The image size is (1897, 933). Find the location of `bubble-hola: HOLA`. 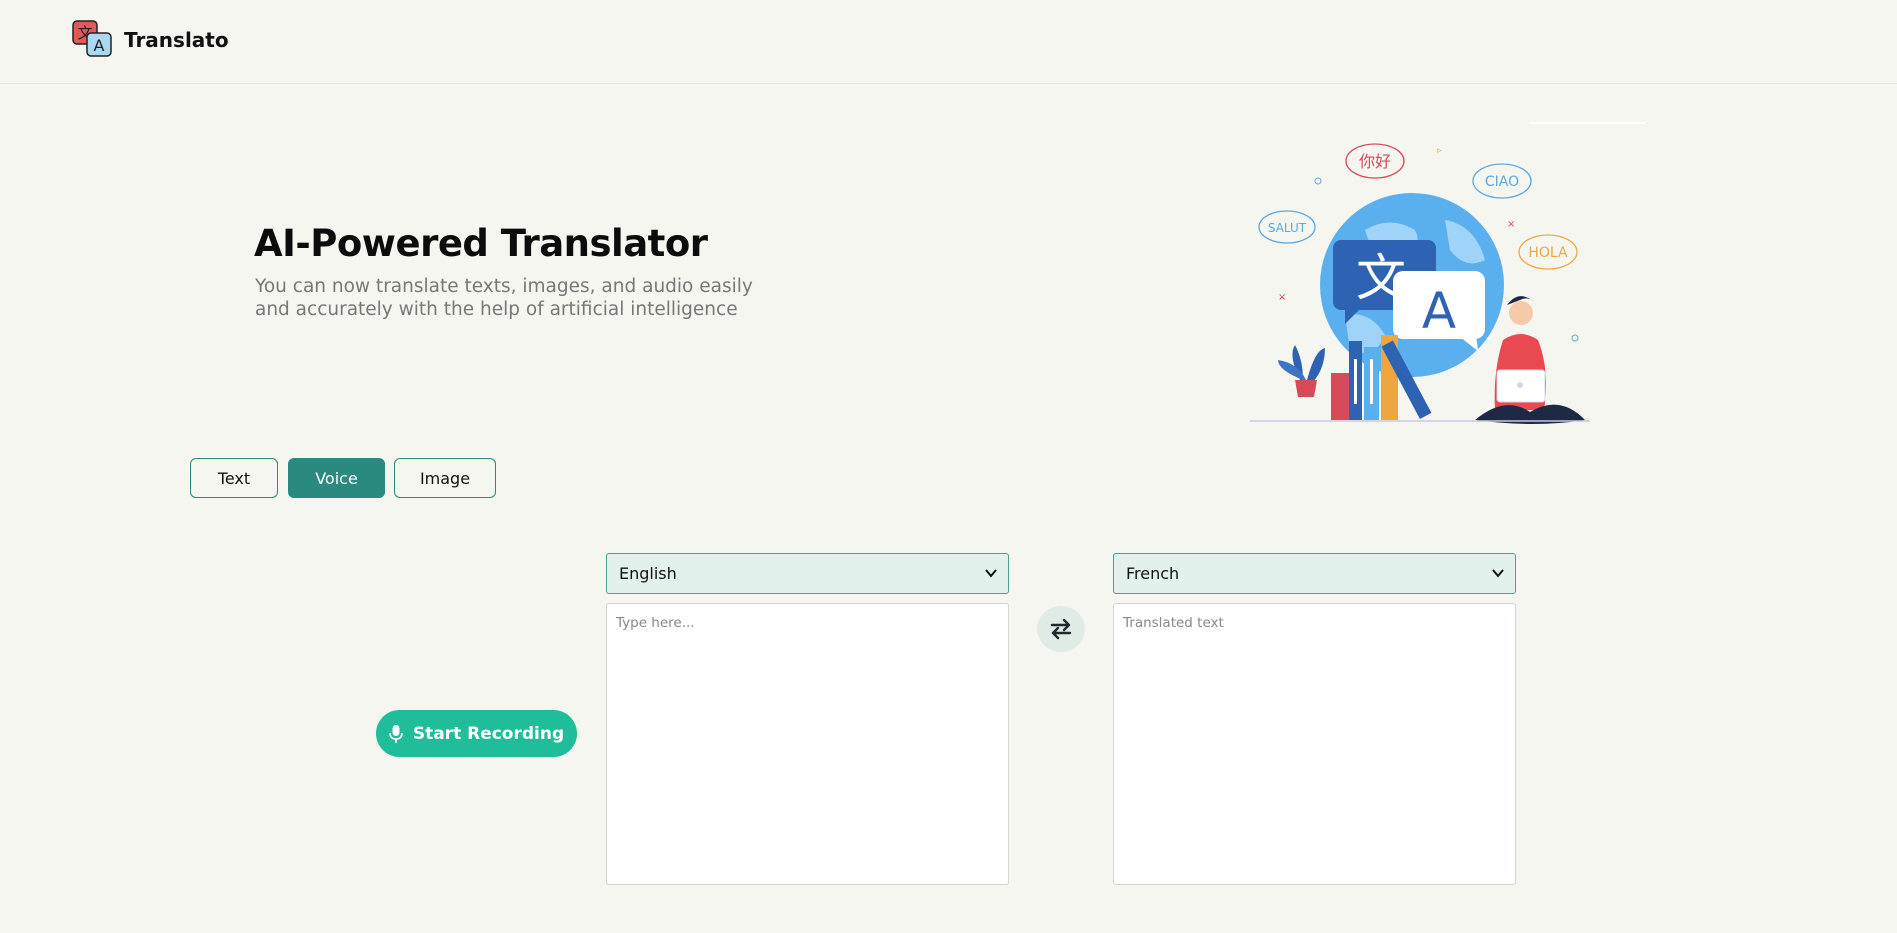

bubble-hola: HOLA is located at coordinates (1548, 253).